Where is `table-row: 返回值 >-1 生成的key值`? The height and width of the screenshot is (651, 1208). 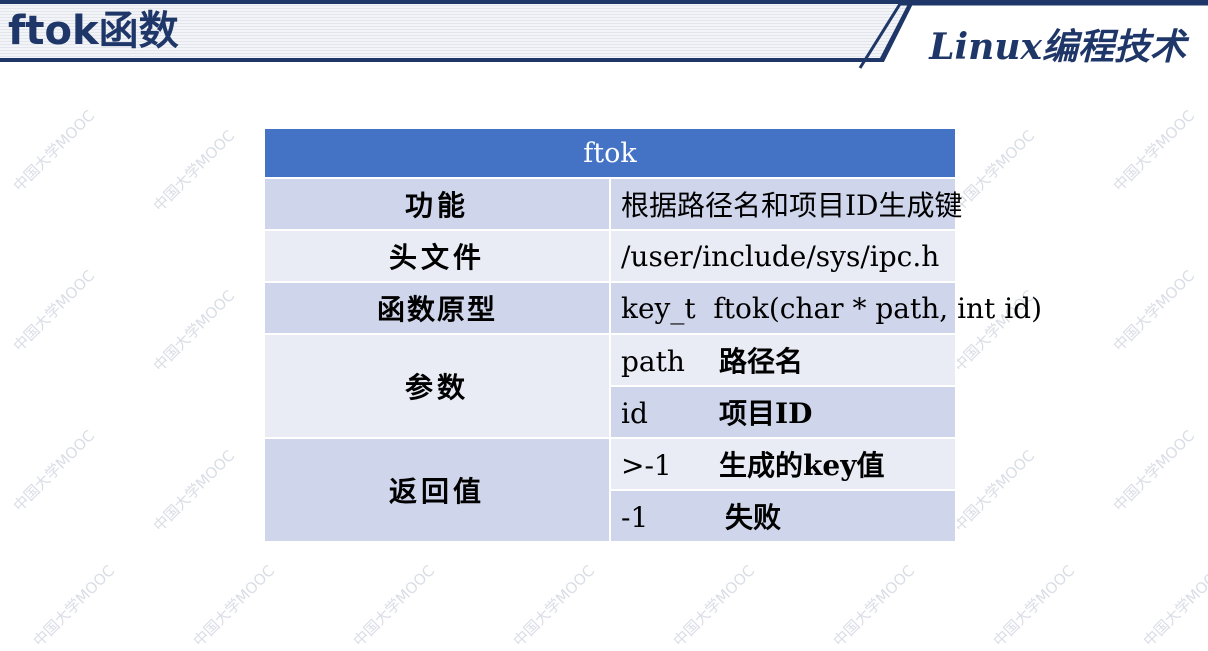 table-row: 返回值 >-1 生成的key值 is located at coordinates (610, 490).